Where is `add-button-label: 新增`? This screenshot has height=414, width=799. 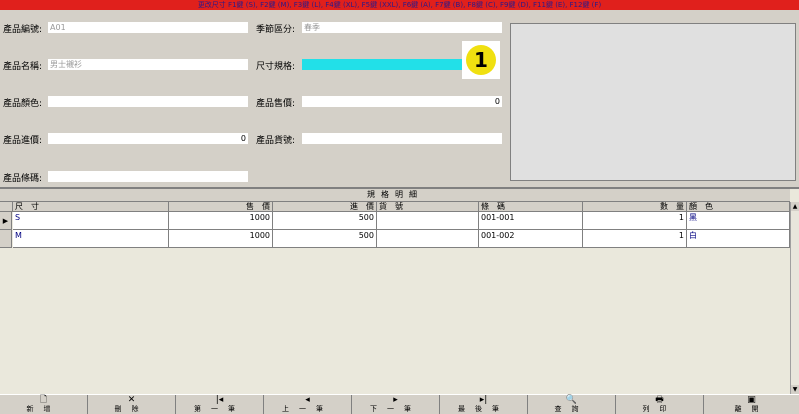
add-button-label: 新增 is located at coordinates (43, 409).